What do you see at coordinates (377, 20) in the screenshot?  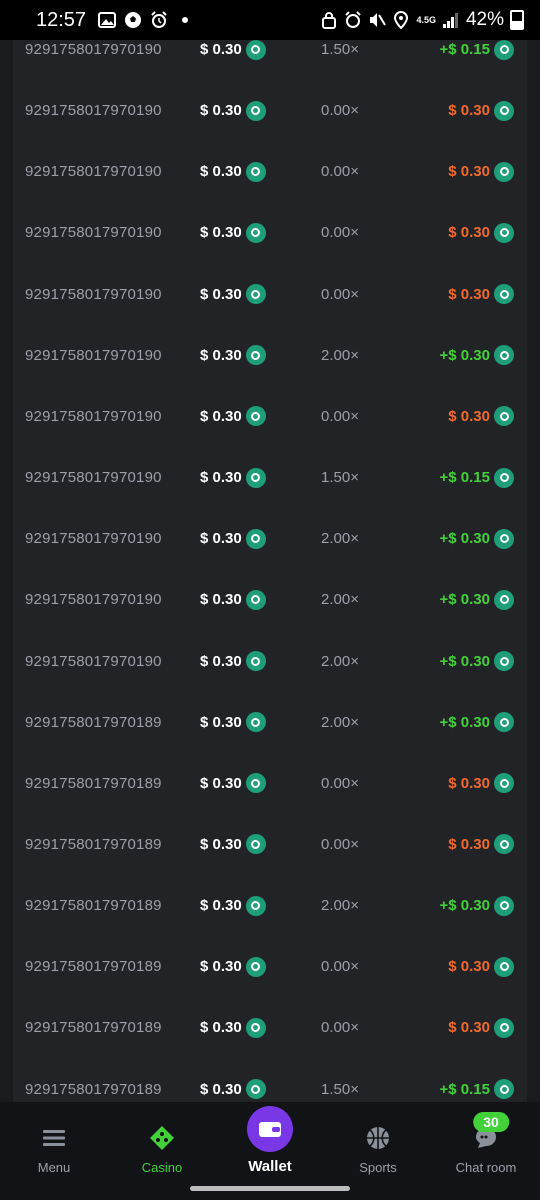 I see `mute-icon` at bounding box center [377, 20].